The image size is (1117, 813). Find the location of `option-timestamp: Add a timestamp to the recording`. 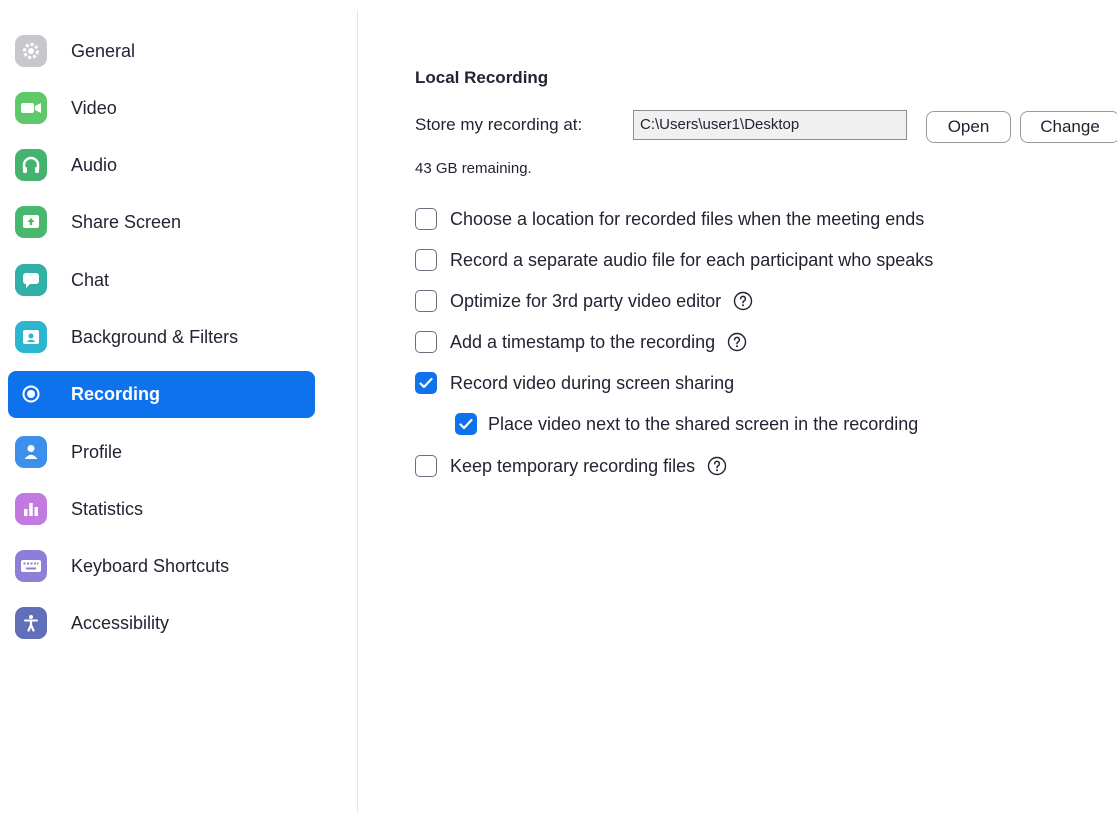

option-timestamp: Add a timestamp to the recording is located at coordinates (581, 342).